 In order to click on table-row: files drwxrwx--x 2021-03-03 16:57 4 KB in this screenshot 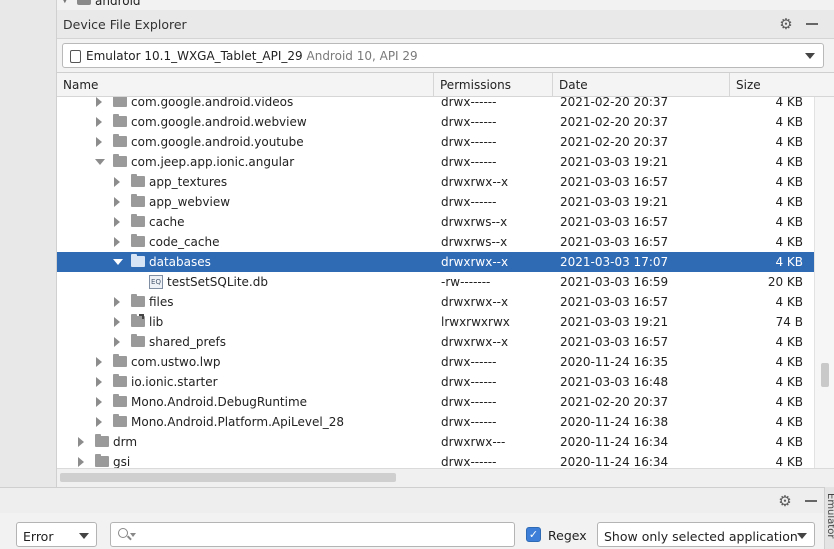, I will do `click(435, 302)`.